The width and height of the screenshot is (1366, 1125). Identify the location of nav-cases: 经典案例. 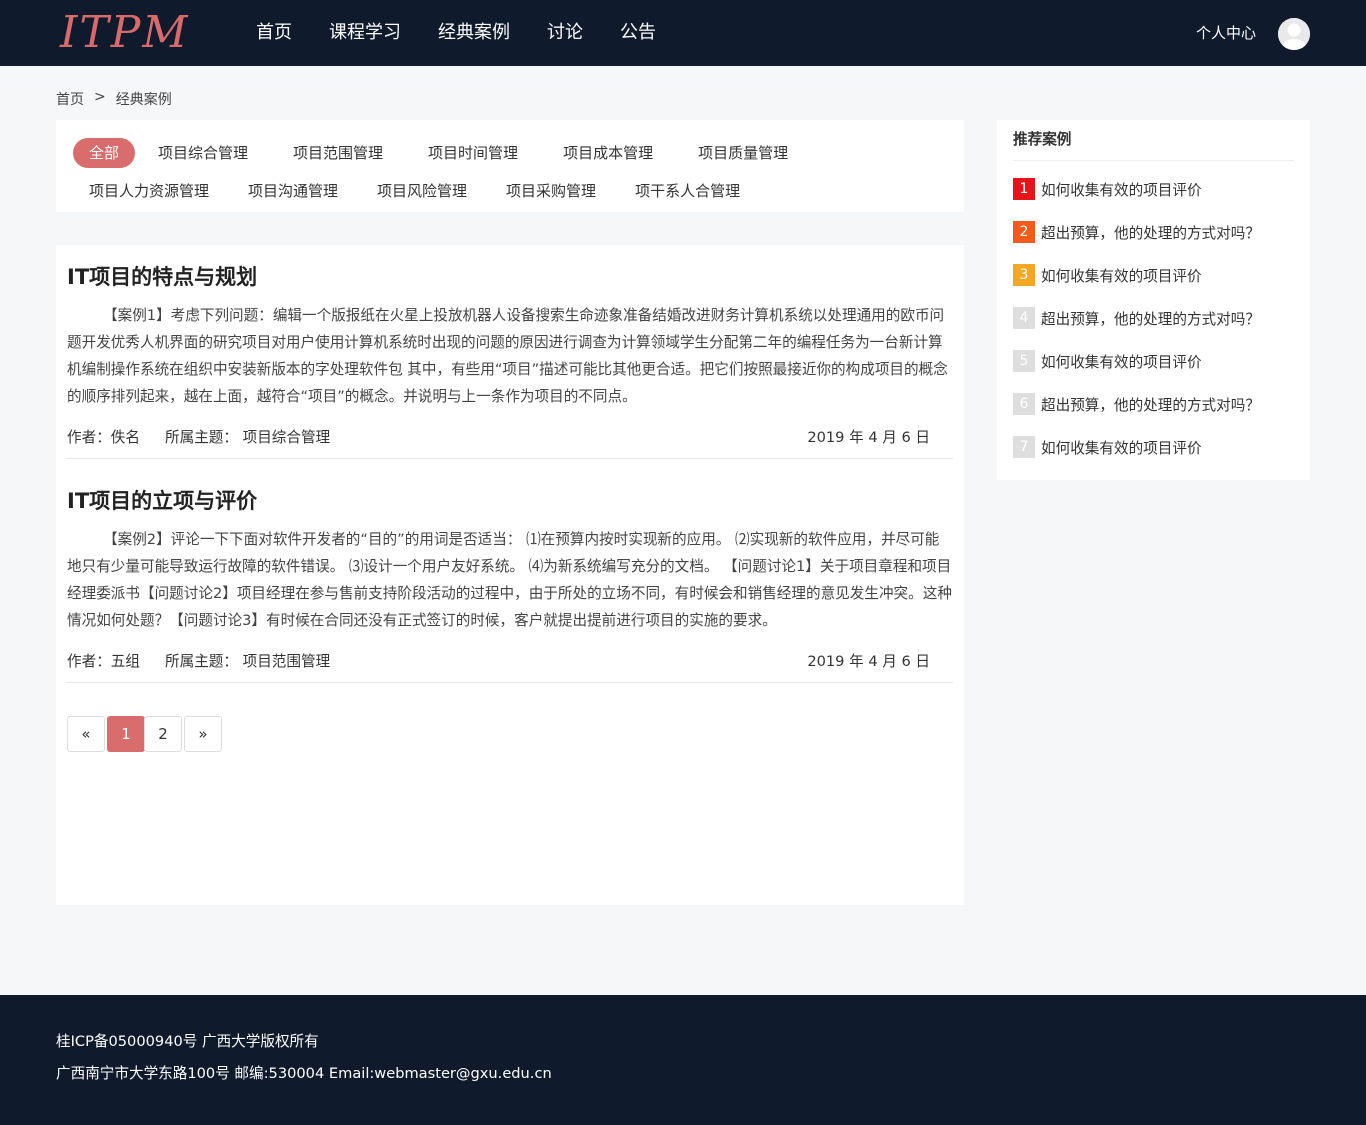
(474, 33).